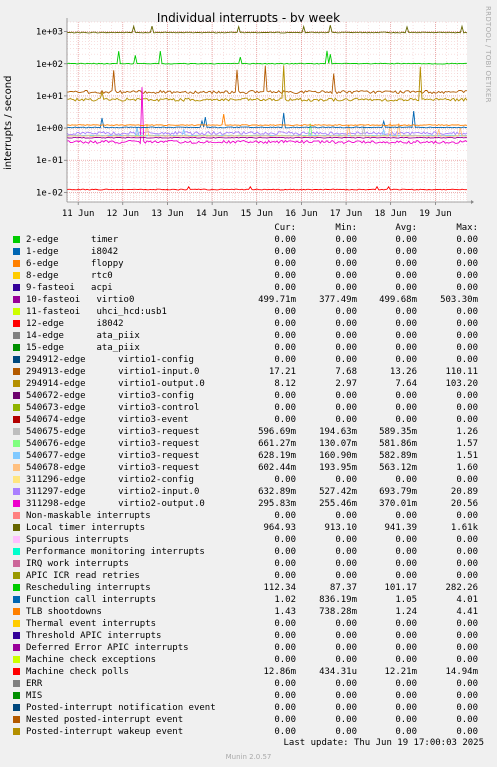  I want to click on legend-cur: 12.86m, so click(279, 672).